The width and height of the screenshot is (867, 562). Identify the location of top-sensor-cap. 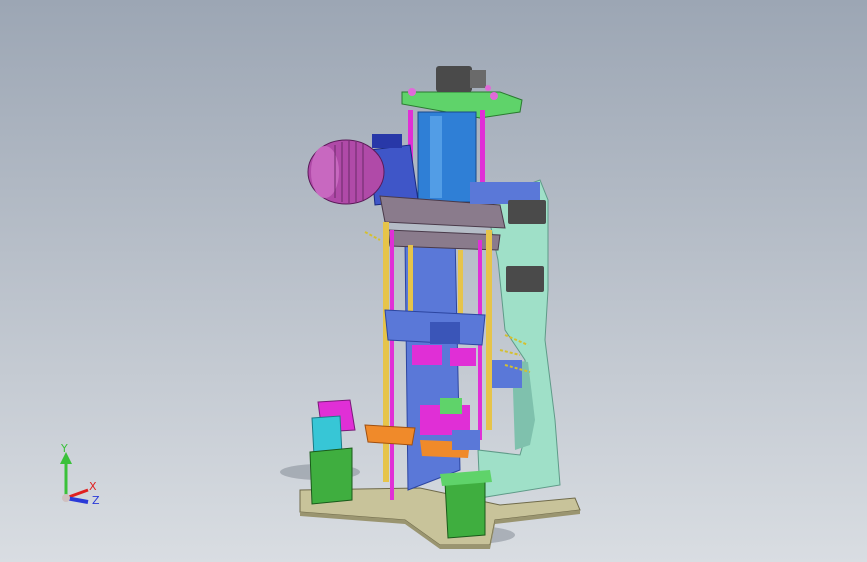
(478, 79).